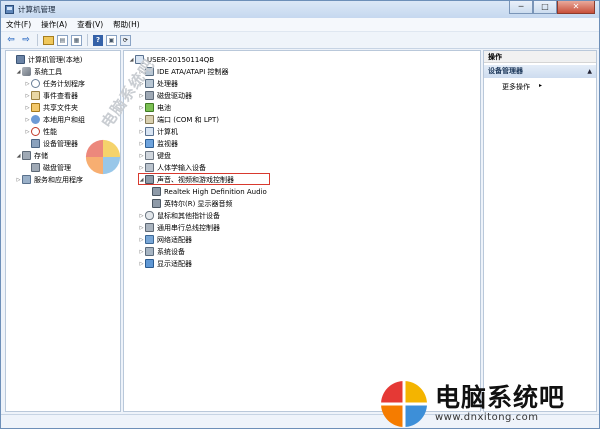 The height and width of the screenshot is (429, 600). I want to click on battery-icon, so click(149, 107).